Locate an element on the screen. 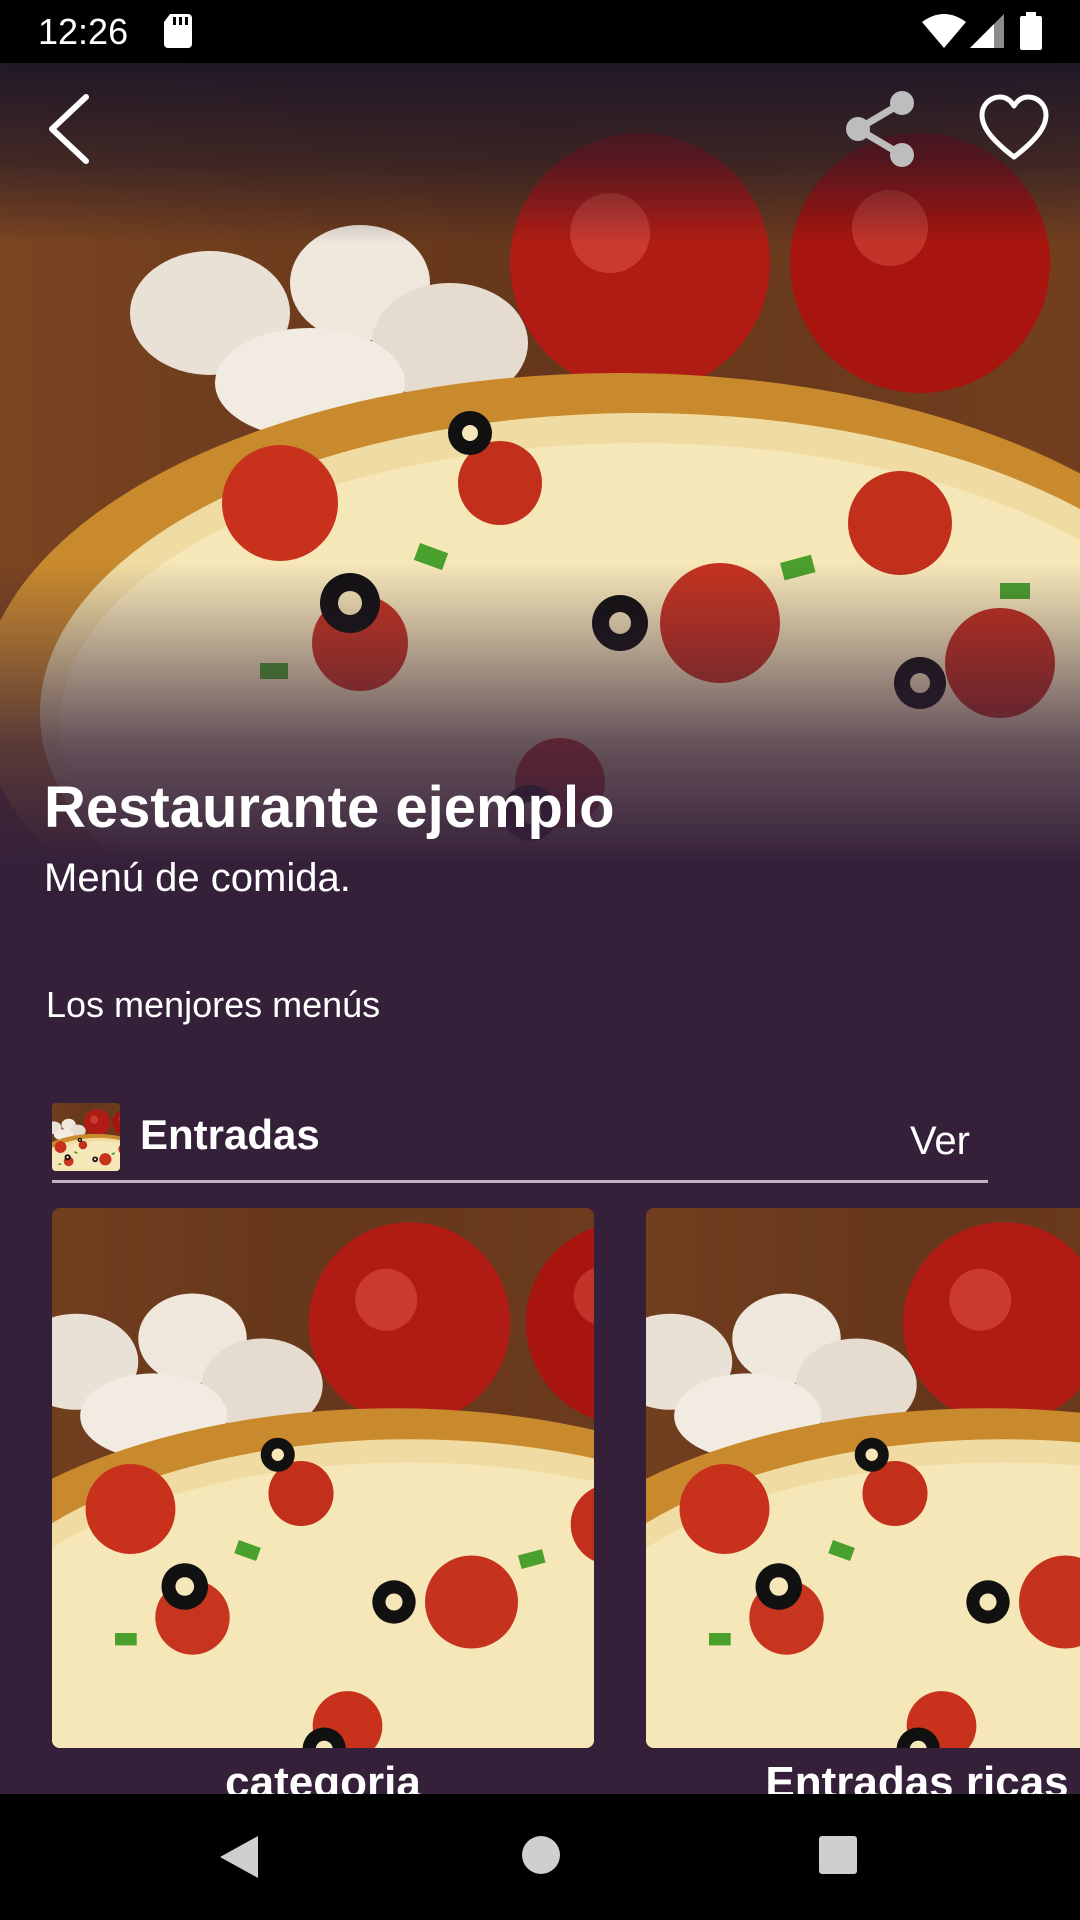  battery-icon is located at coordinates (1031, 31).